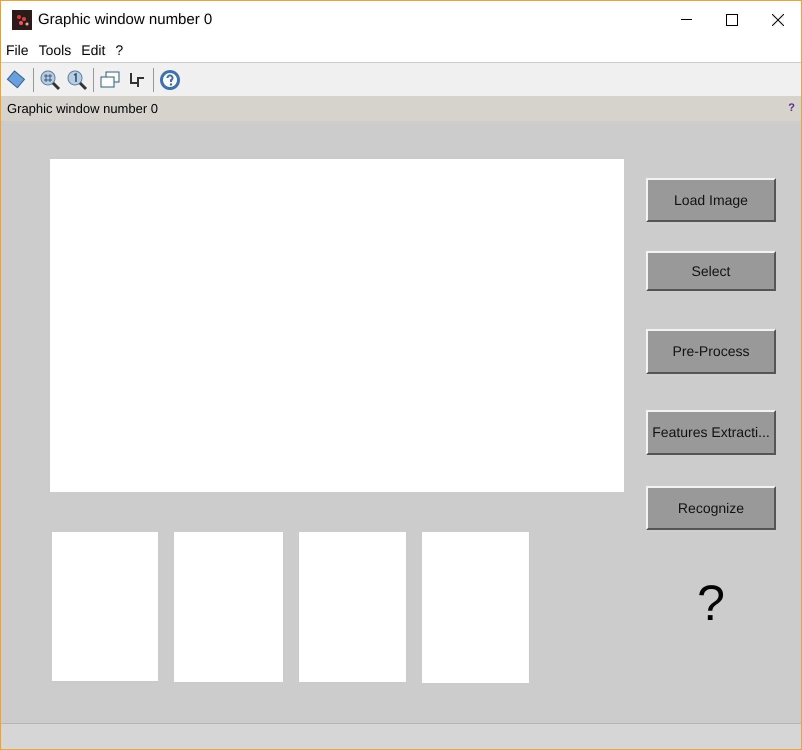 This screenshot has width=802, height=750. What do you see at coordinates (50, 79) in the screenshot?
I see `zoom-icon` at bounding box center [50, 79].